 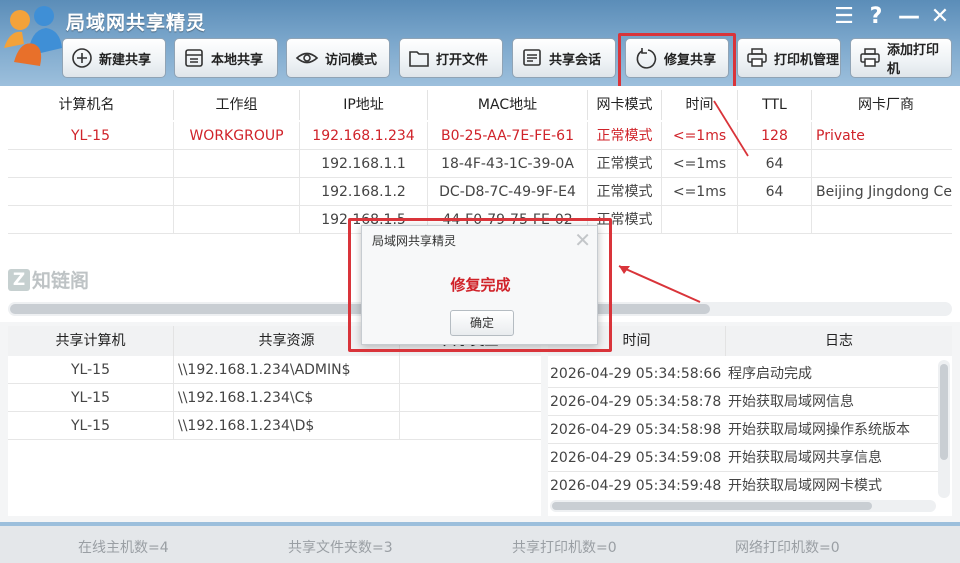 I want to click on cell-log-message: 开始获取局域网共享信息, so click(x=805, y=458).